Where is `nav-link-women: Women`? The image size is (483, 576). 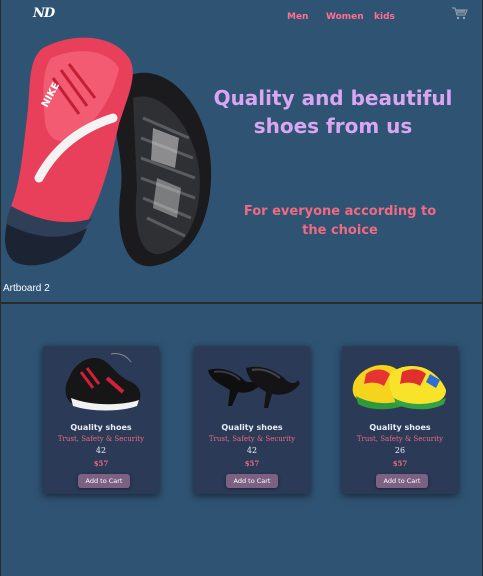 nav-link-women: Women is located at coordinates (345, 17).